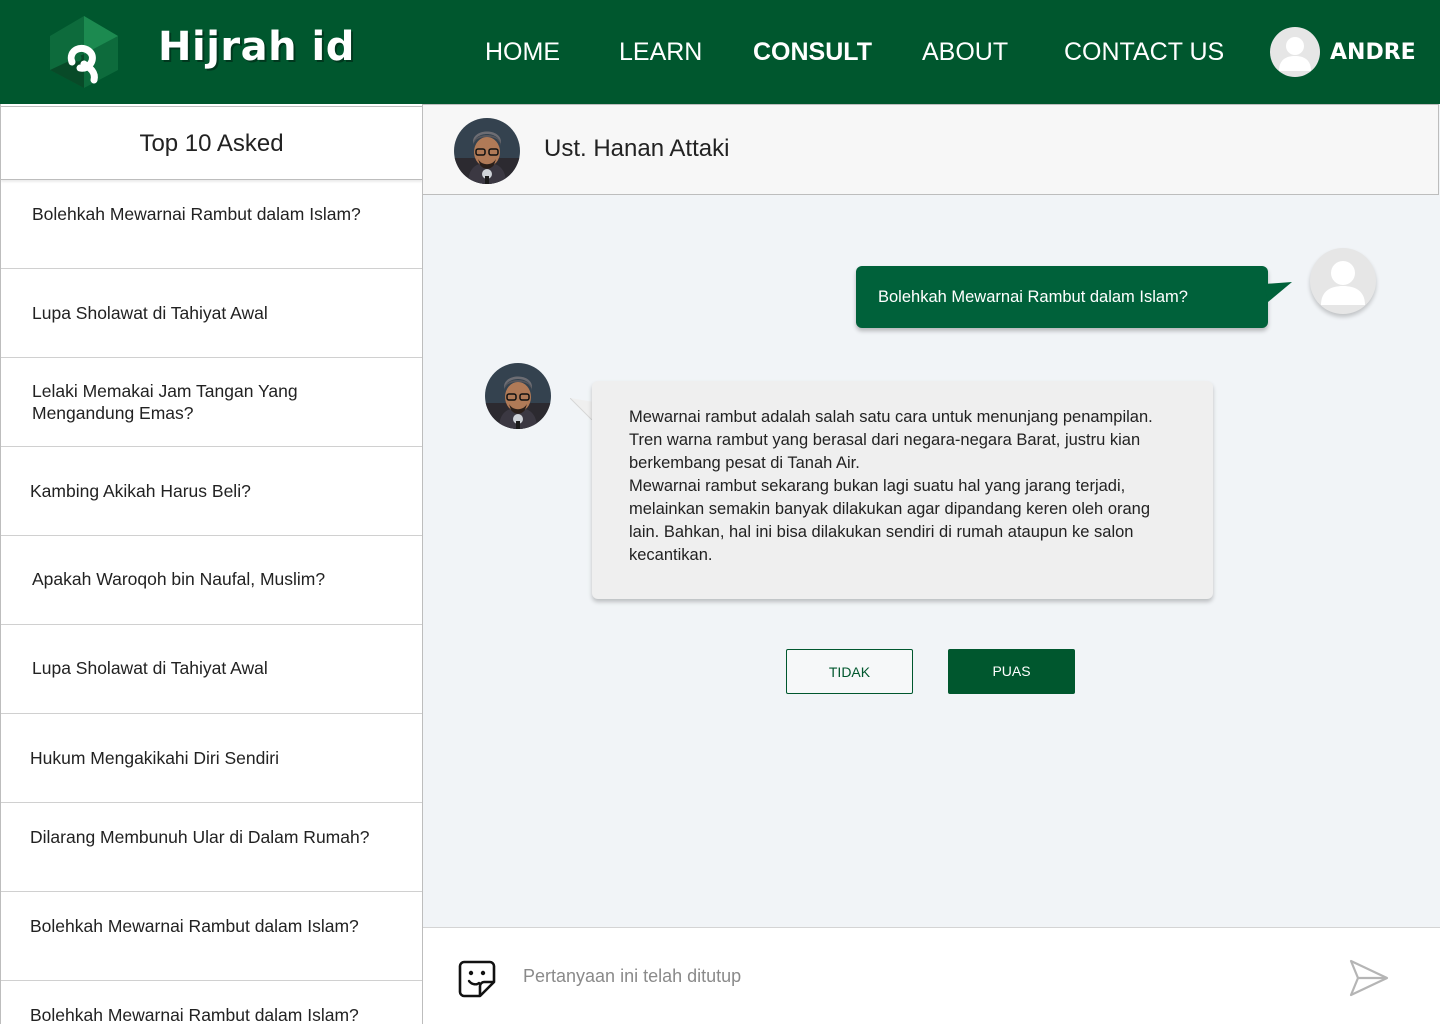 This screenshot has height=1024, width=1440. Describe the element at coordinates (477, 979) in the screenshot. I see `sticker-icon` at that location.